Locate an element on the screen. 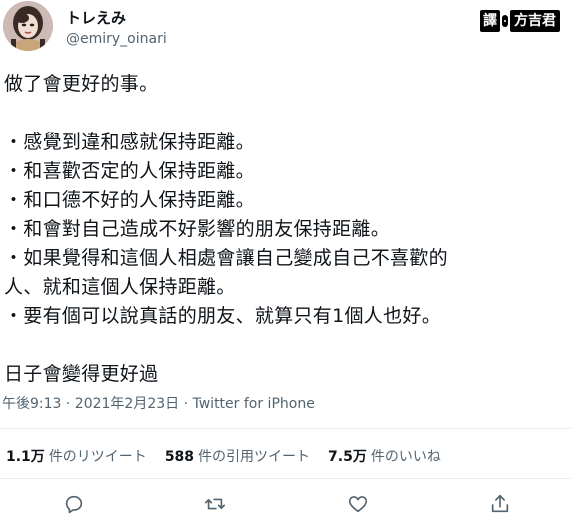 The image size is (571, 522). avatar-image is located at coordinates (28, 26).